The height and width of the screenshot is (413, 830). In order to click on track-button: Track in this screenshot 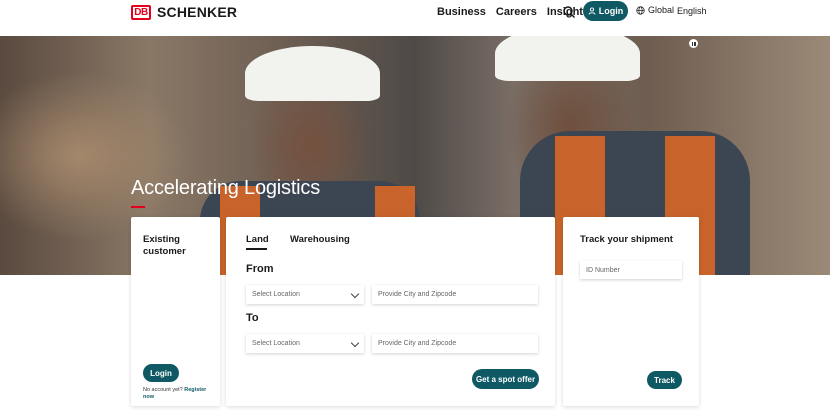, I will do `click(664, 380)`.